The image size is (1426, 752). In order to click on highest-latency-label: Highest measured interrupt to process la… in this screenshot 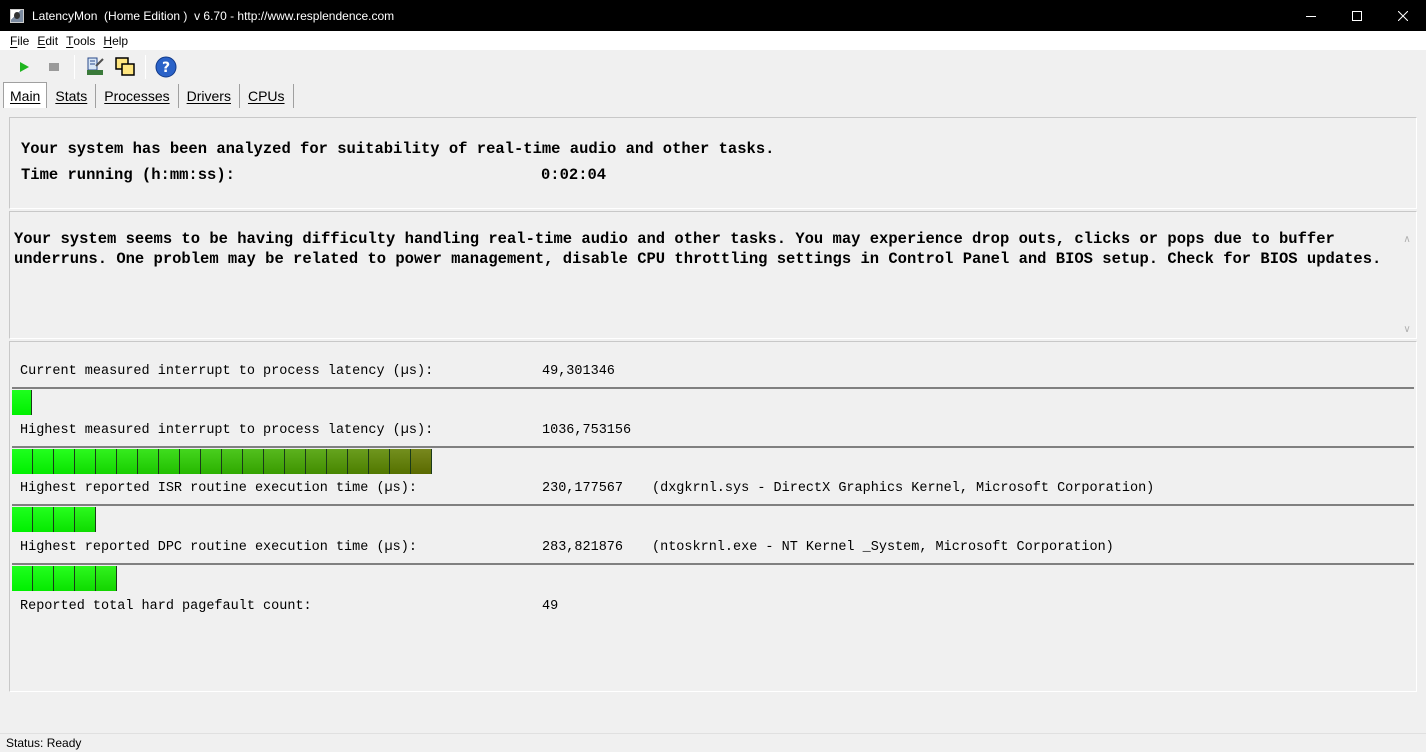, I will do `click(227, 430)`.